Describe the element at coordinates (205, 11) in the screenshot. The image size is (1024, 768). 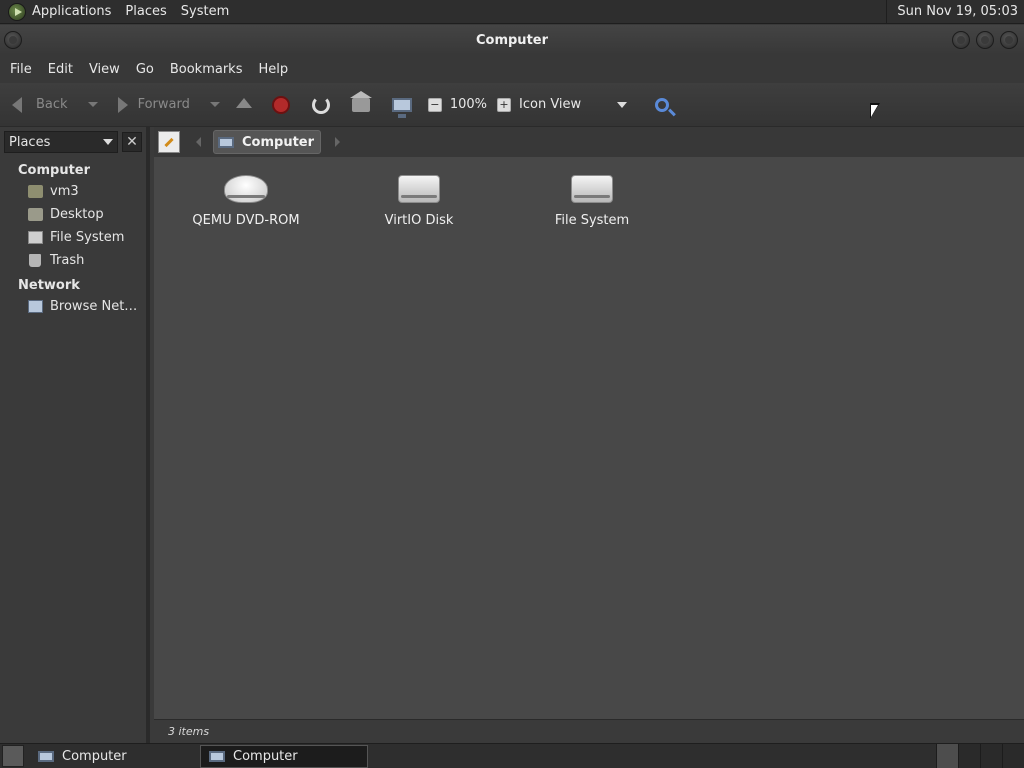
I see `system-menu: System` at that location.